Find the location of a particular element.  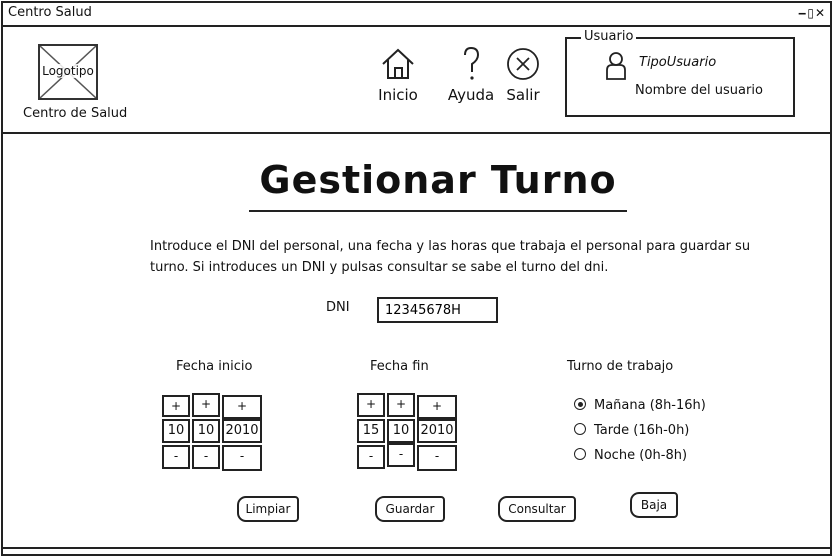

turno-label: Turno de trabajo is located at coordinates (620, 366).